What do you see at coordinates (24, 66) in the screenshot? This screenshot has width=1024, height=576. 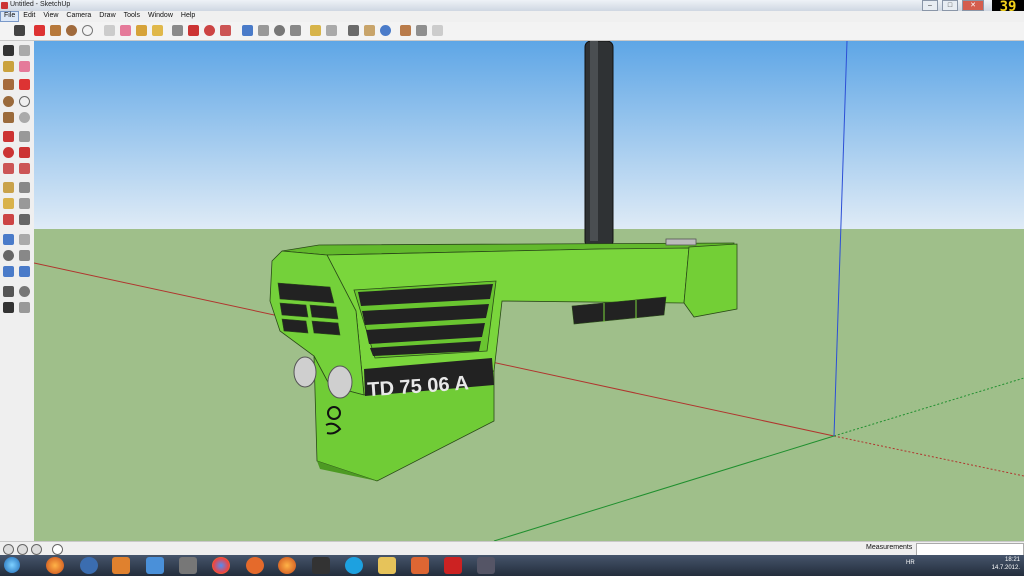 I see `eraser-icon` at bounding box center [24, 66].